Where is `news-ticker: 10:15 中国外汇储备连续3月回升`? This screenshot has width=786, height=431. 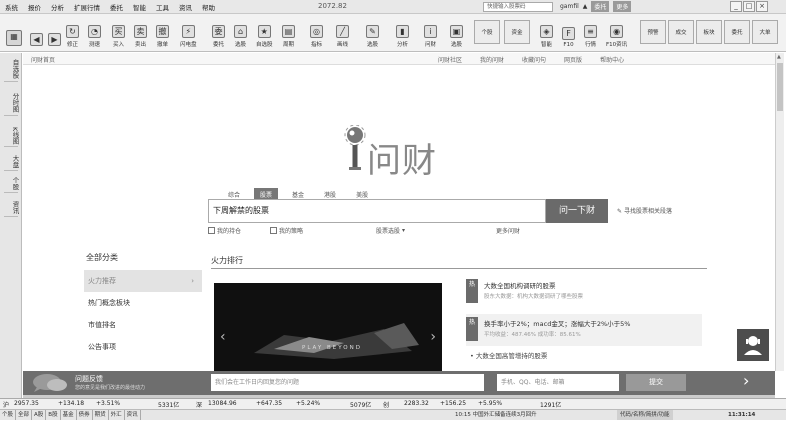 news-ticker: 10:15 中国外汇储备连续3月回升 is located at coordinates (496, 415).